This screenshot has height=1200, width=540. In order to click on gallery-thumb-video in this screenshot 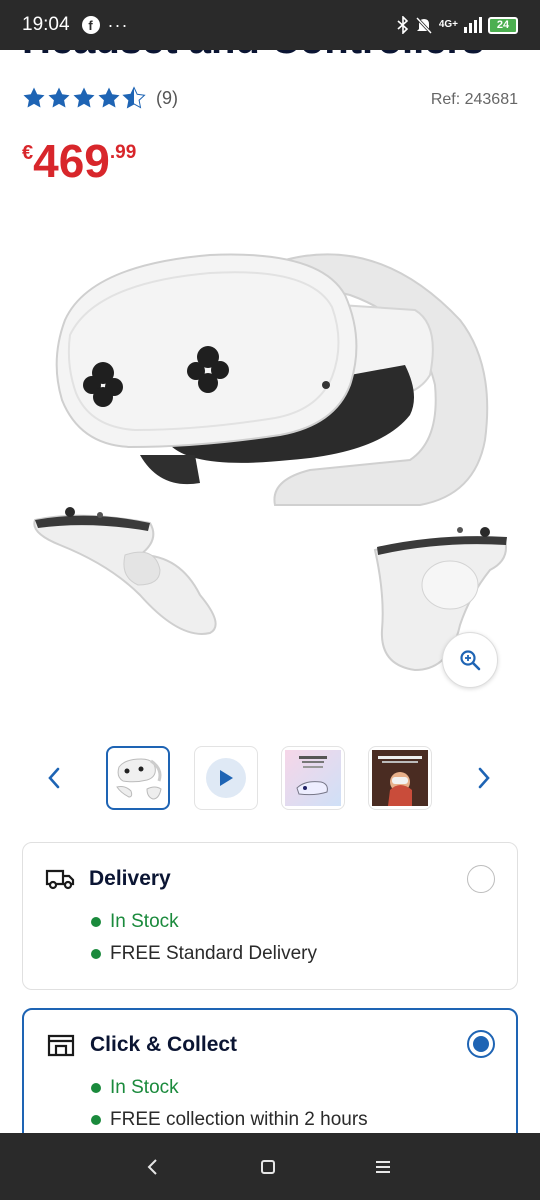, I will do `click(226, 778)`.